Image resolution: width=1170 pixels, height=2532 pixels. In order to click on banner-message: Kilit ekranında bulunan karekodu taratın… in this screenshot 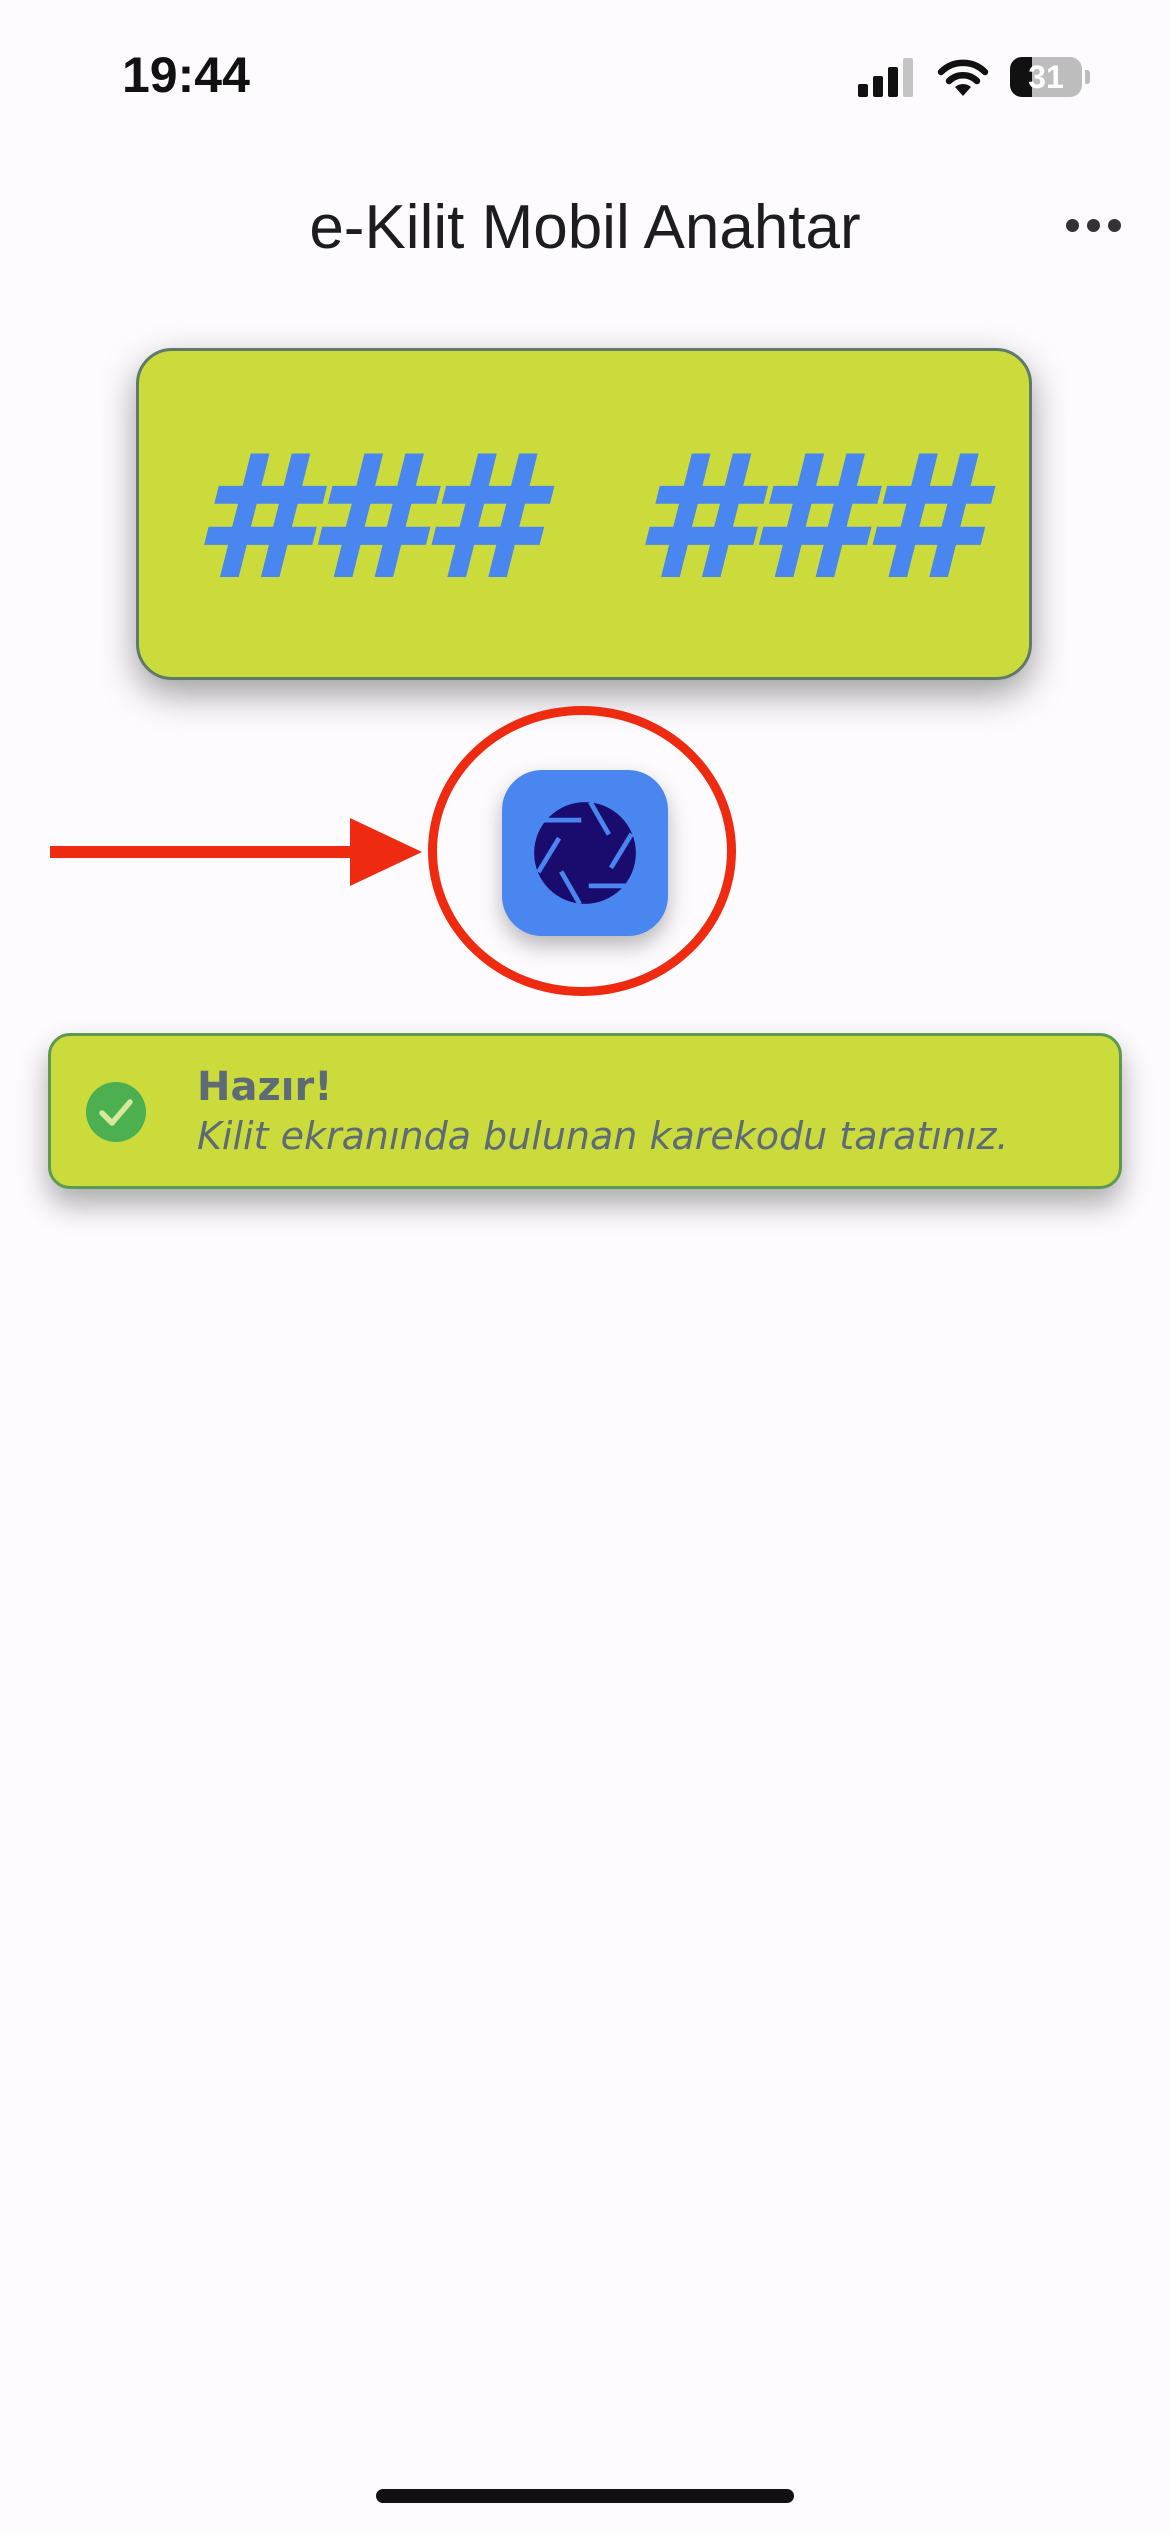, I will do `click(603, 1136)`.